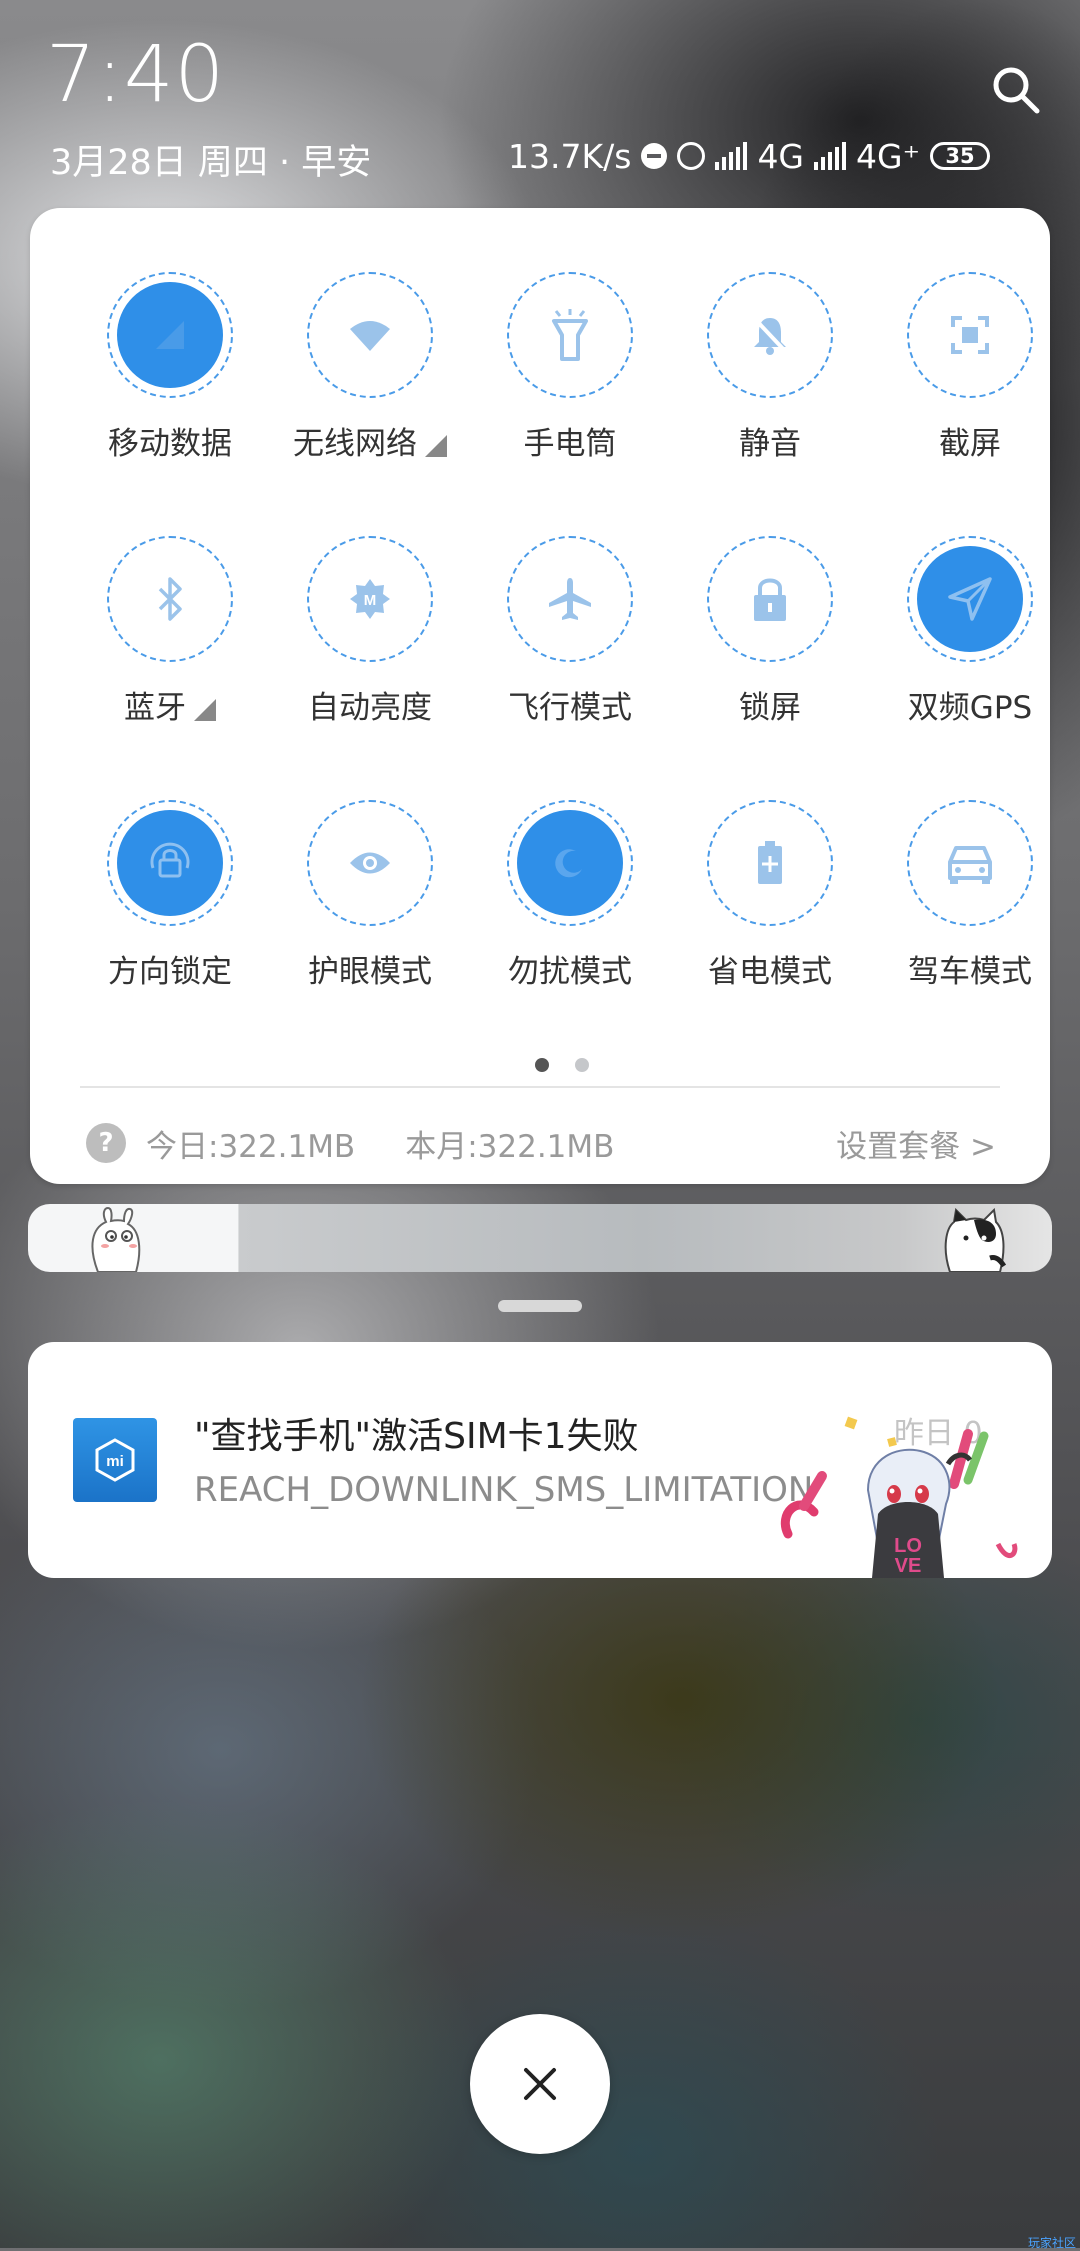  What do you see at coordinates (510, 1146) in the screenshot?
I see `usage-month: 本月:322.1MB` at bounding box center [510, 1146].